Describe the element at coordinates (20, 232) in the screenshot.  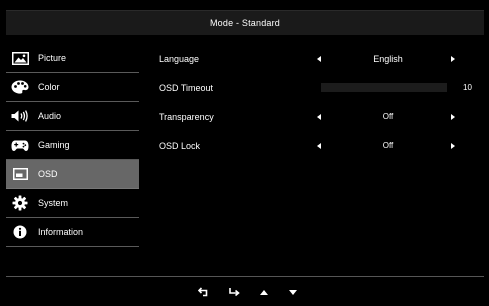
I see `info-icon` at that location.